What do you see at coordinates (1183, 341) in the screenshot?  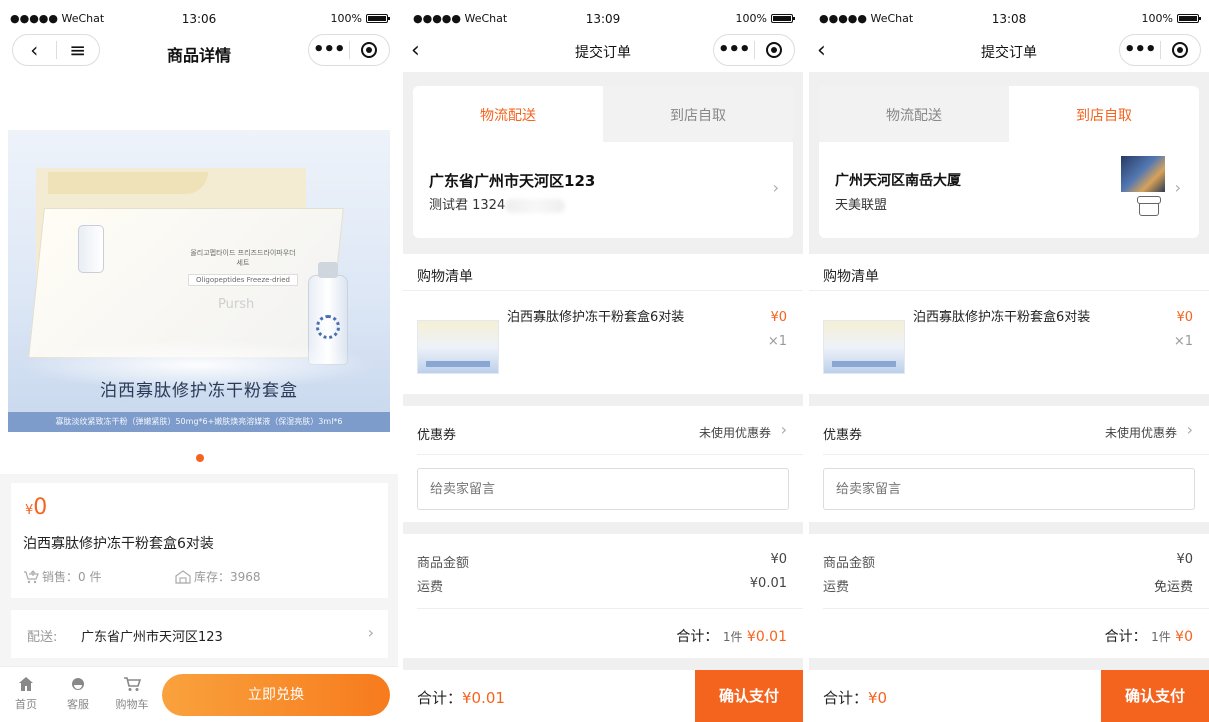 I see `item-quantity: ×1` at bounding box center [1183, 341].